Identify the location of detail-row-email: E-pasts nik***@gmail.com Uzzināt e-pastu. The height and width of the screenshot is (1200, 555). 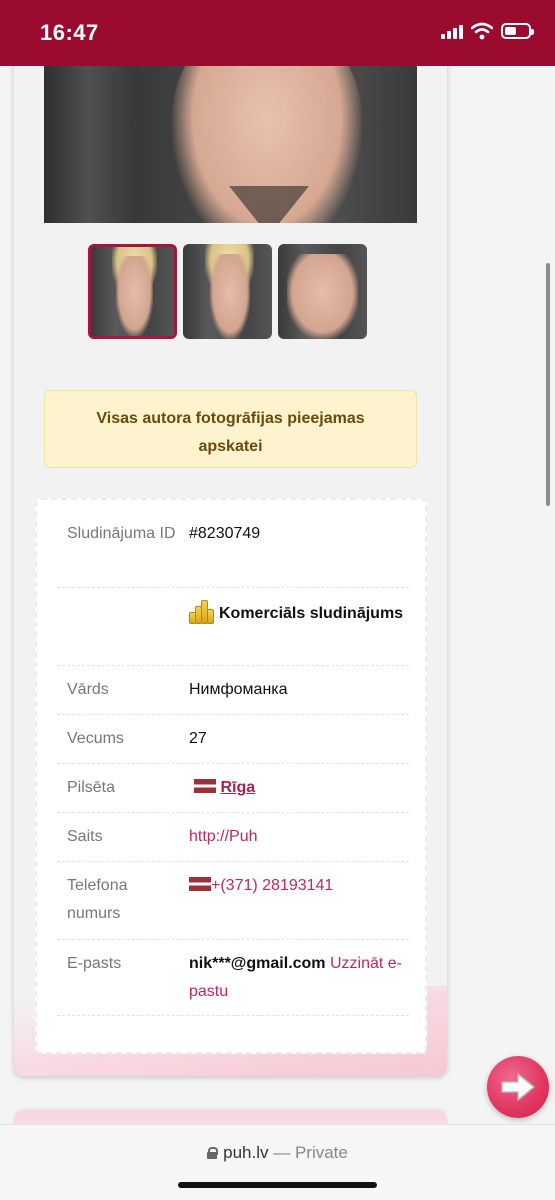
(233, 978).